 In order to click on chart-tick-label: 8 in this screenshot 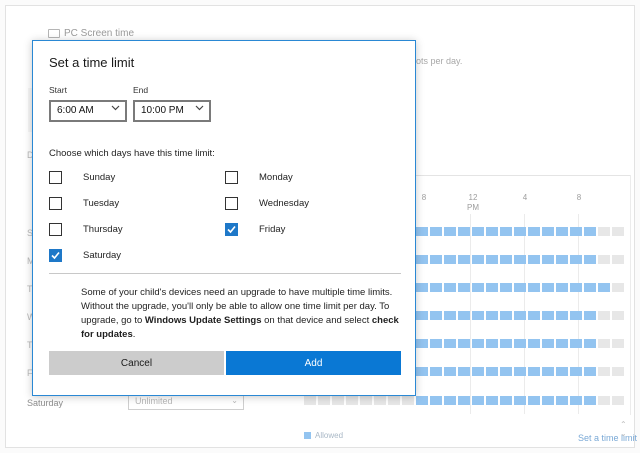, I will do `click(579, 197)`.